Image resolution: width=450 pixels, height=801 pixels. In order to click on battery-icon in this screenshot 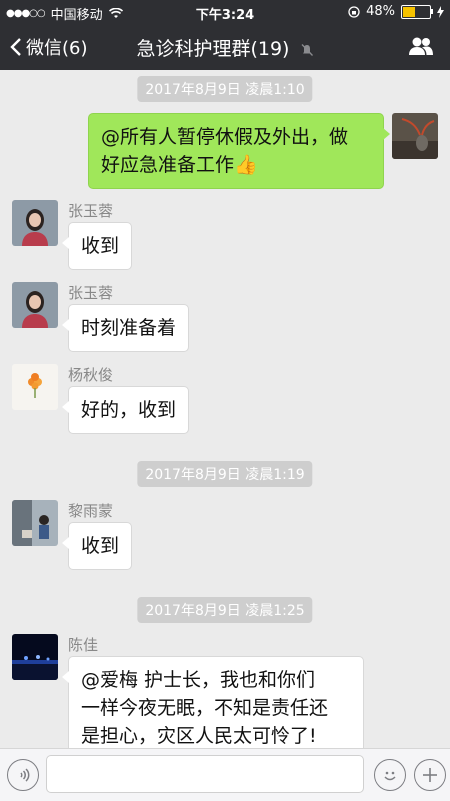, I will do `click(417, 11)`.